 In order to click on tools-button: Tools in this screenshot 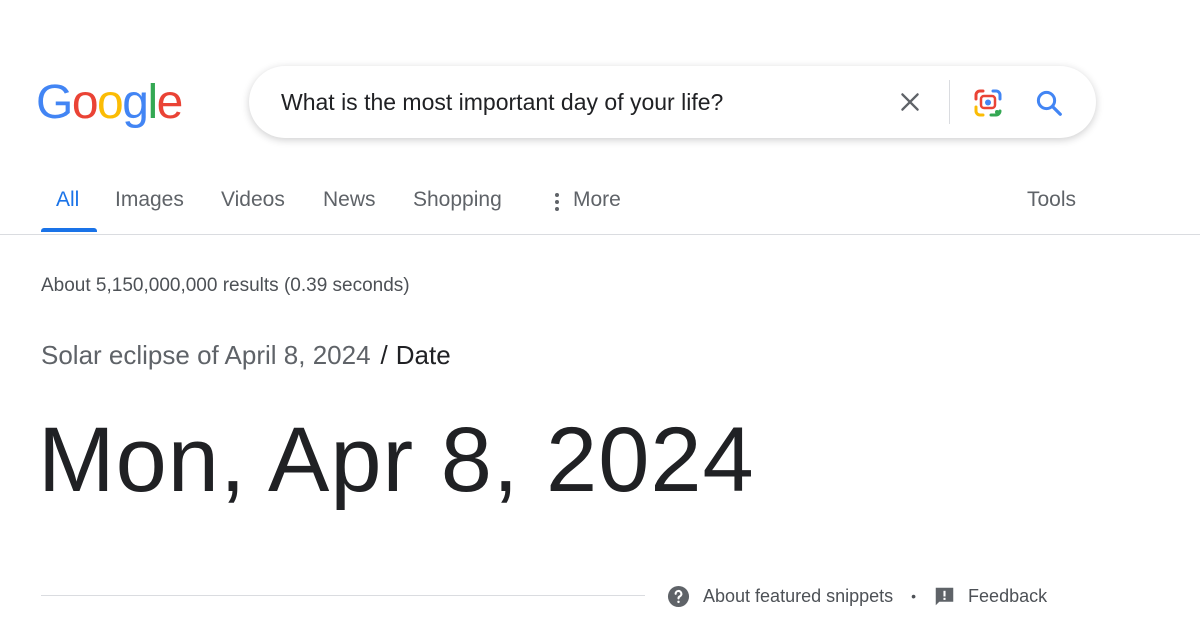, I will do `click(1051, 200)`.